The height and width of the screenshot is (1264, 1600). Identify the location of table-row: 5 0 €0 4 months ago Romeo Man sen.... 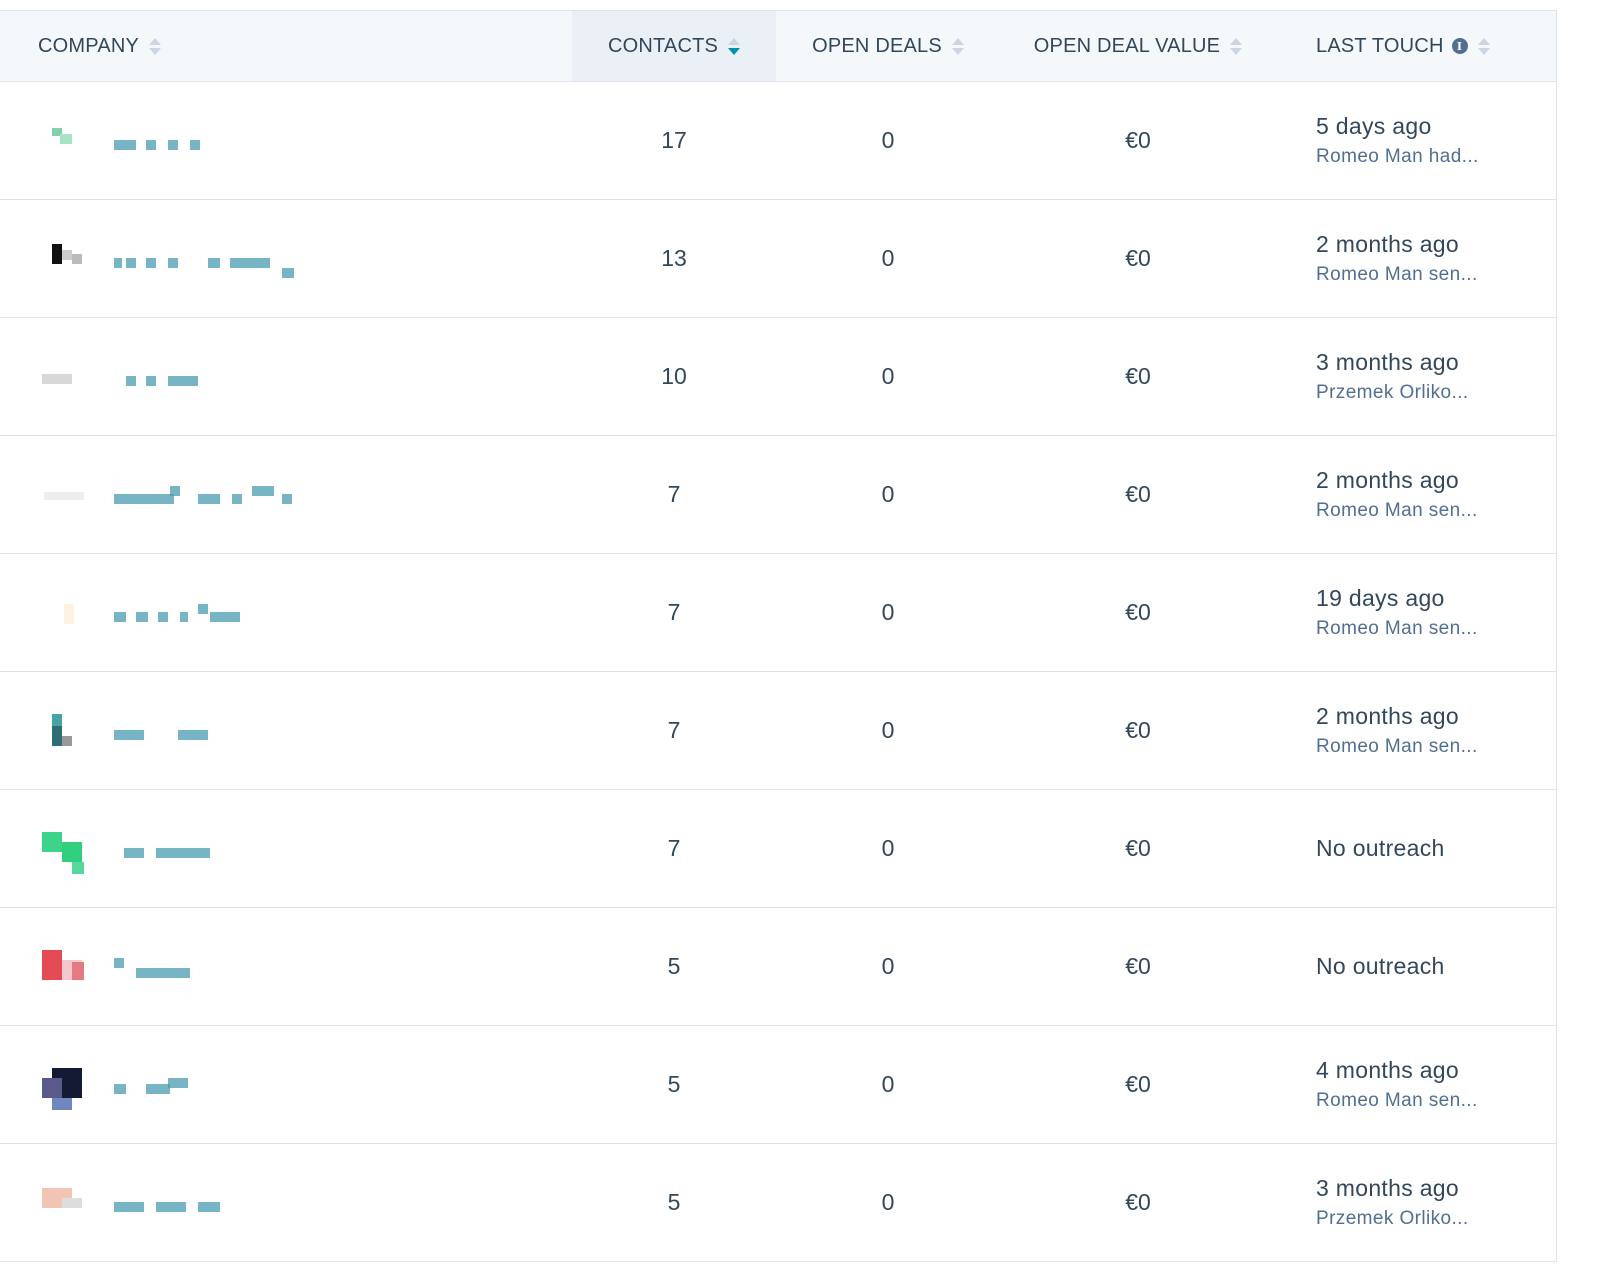
(778, 1085).